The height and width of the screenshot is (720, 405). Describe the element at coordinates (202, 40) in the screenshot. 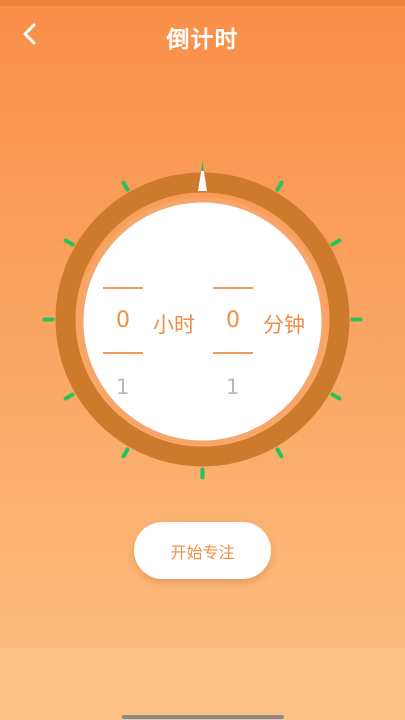

I see `page-title: 倒计时` at that location.